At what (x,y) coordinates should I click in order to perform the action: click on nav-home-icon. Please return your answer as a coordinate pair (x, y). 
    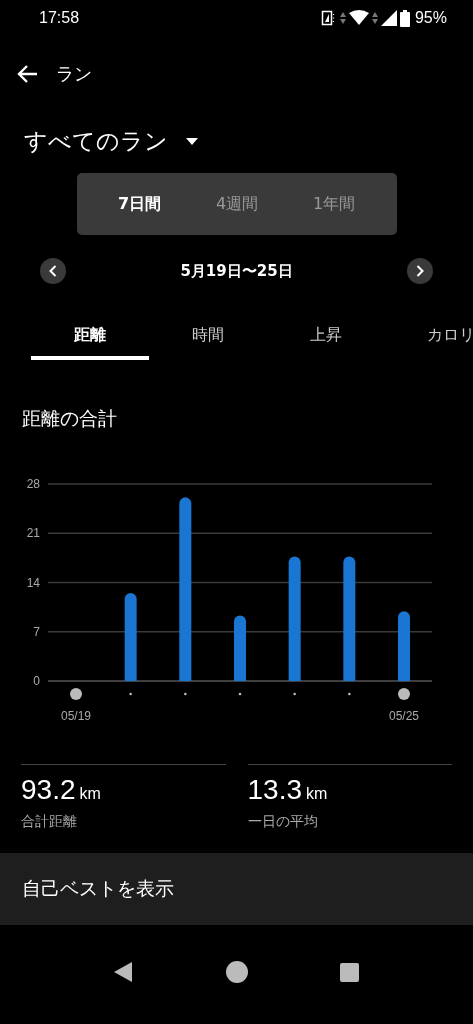
    Looking at the image, I should click on (236, 972).